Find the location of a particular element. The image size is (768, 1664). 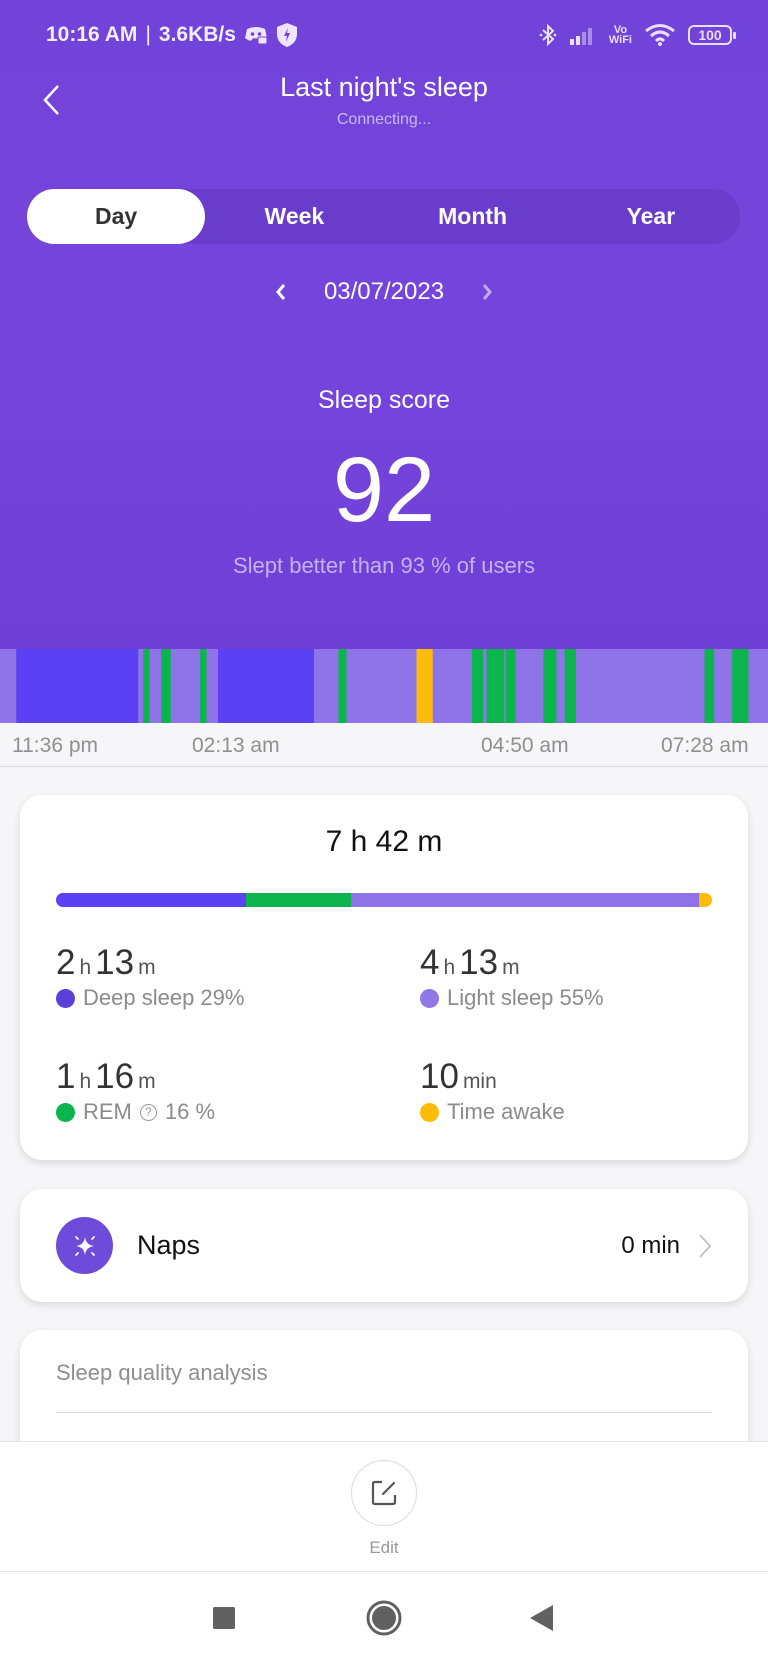

stat-minutes: 13 is located at coordinates (115, 962).